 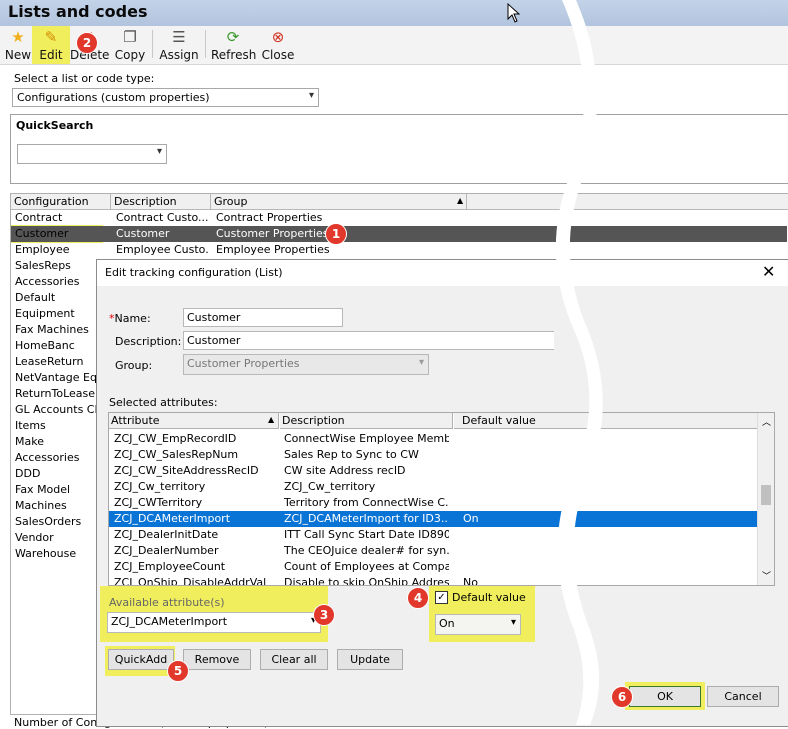 I want to click on select-type-label: Select a list or code type:, so click(x=84, y=78).